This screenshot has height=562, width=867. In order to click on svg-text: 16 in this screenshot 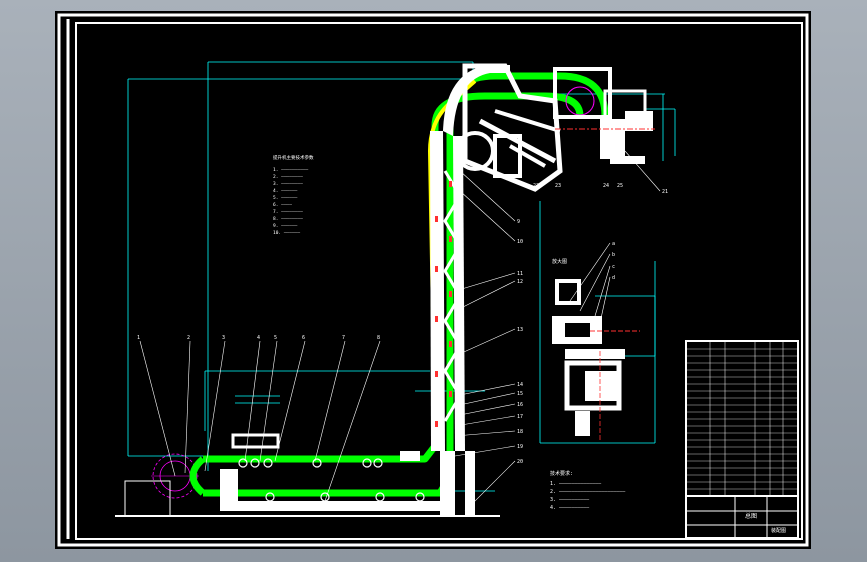, I will do `click(520, 405)`.